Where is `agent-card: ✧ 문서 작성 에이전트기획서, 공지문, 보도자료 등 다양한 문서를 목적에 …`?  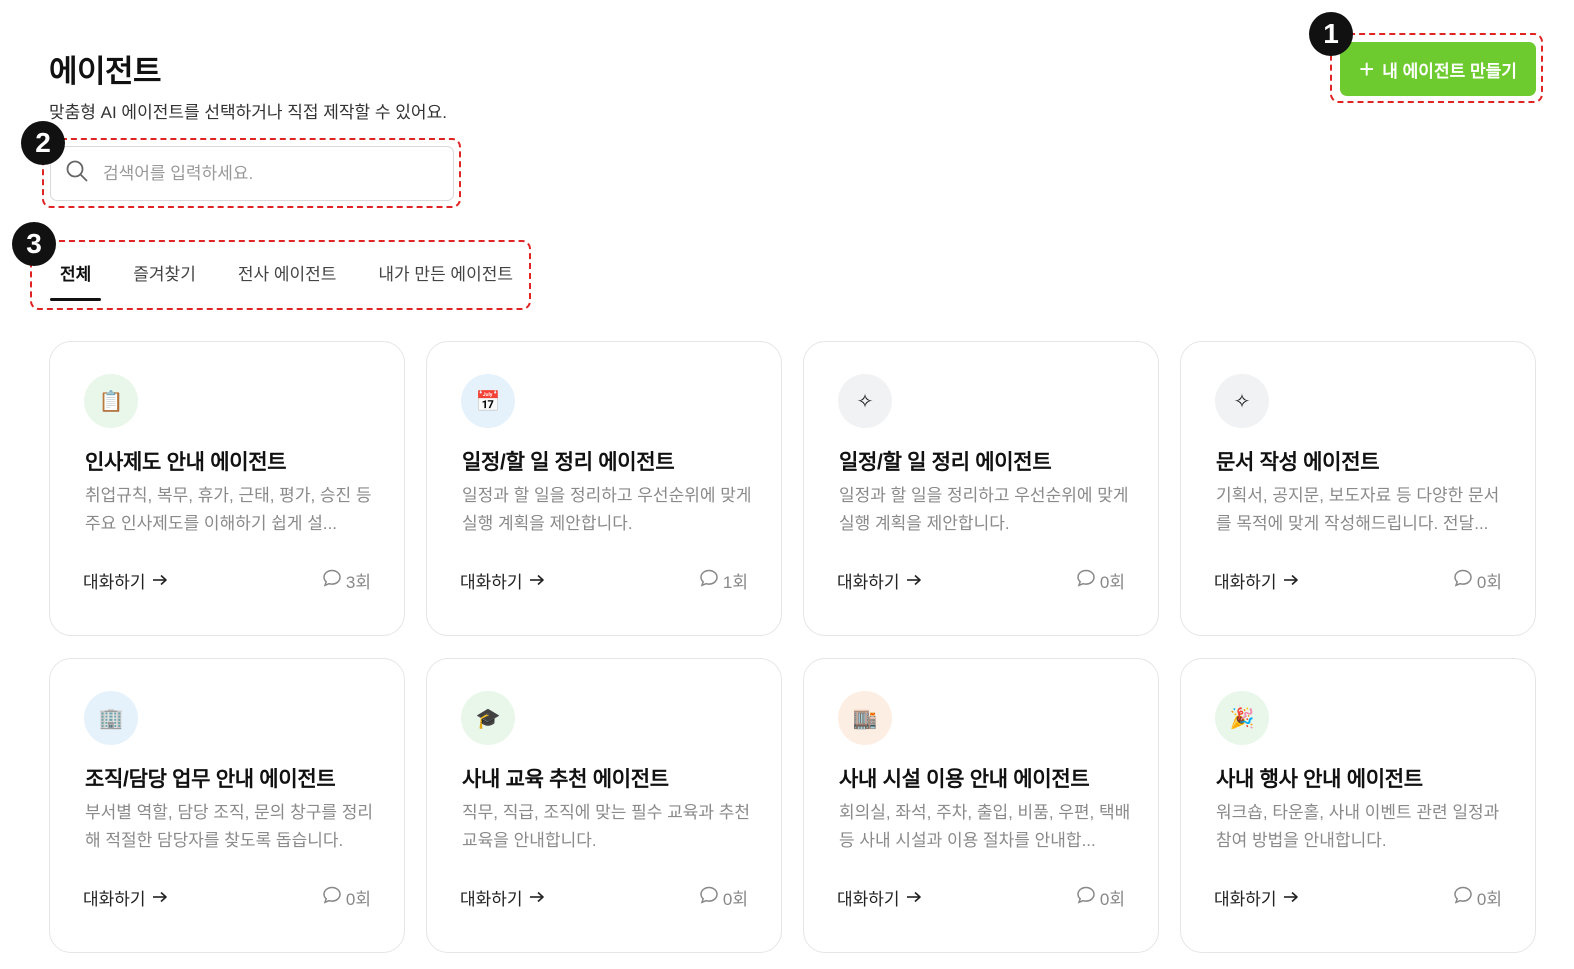 agent-card: ✧ 문서 작성 에이전트기획서, 공지문, 보도자료 등 다양한 문서를 목적에 … is located at coordinates (1358, 488).